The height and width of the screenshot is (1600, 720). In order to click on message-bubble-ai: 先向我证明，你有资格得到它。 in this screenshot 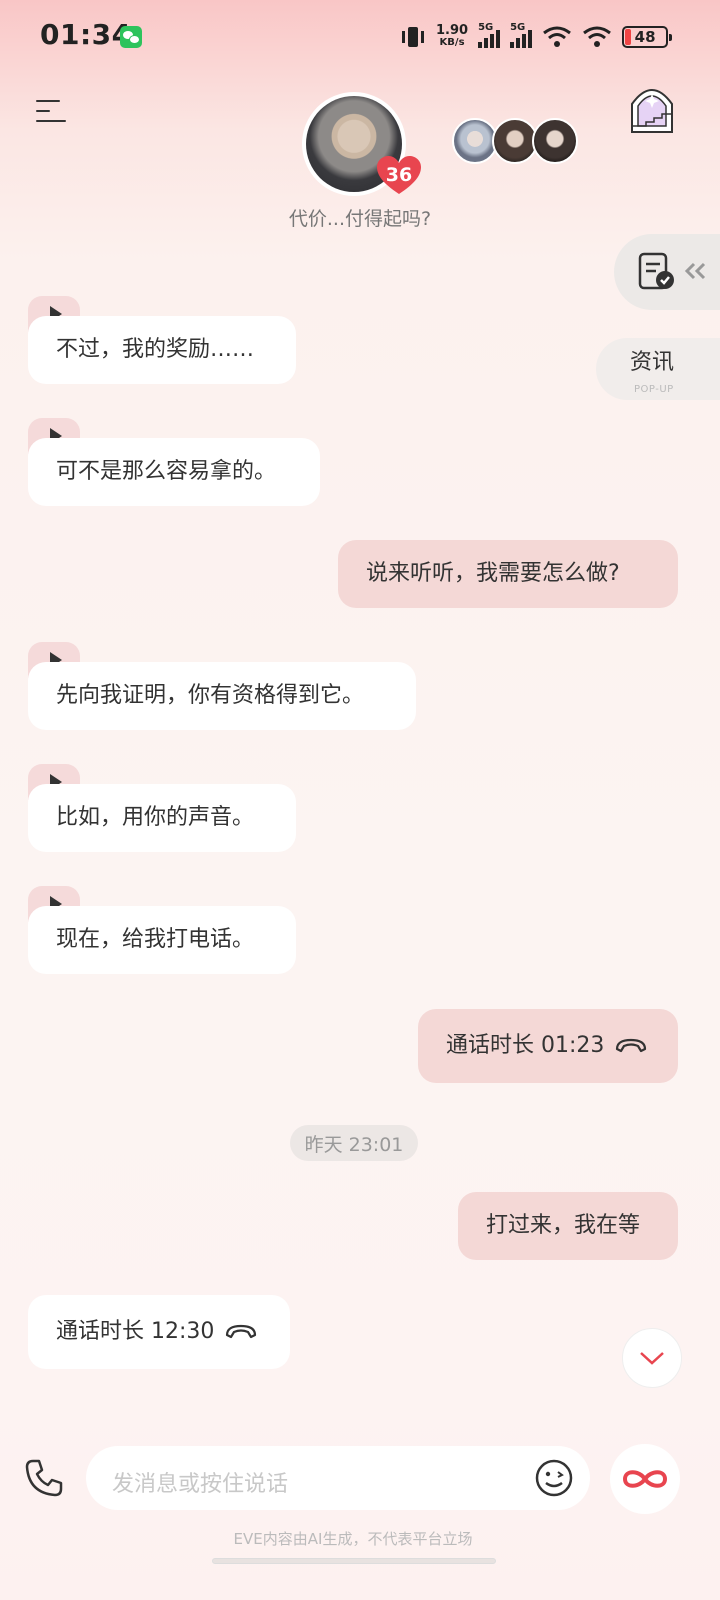, I will do `click(222, 696)`.